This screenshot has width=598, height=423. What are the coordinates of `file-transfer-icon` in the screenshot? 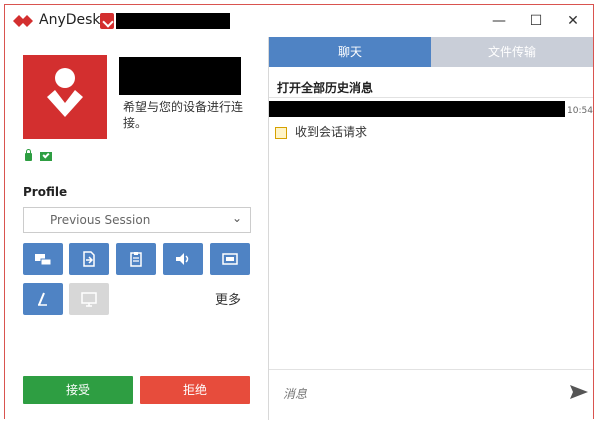 It's located at (89, 259).